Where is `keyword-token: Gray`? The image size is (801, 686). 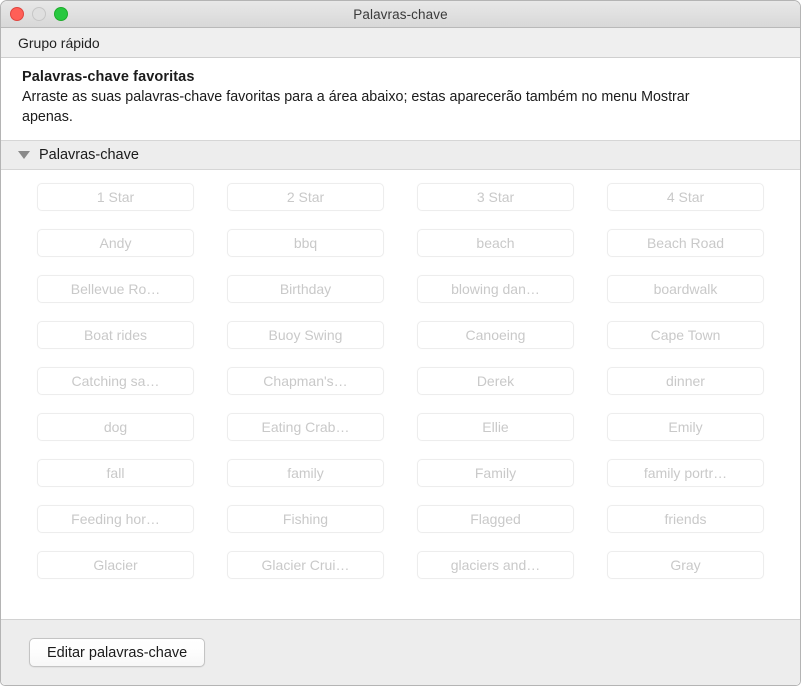
keyword-token: Gray is located at coordinates (685, 564).